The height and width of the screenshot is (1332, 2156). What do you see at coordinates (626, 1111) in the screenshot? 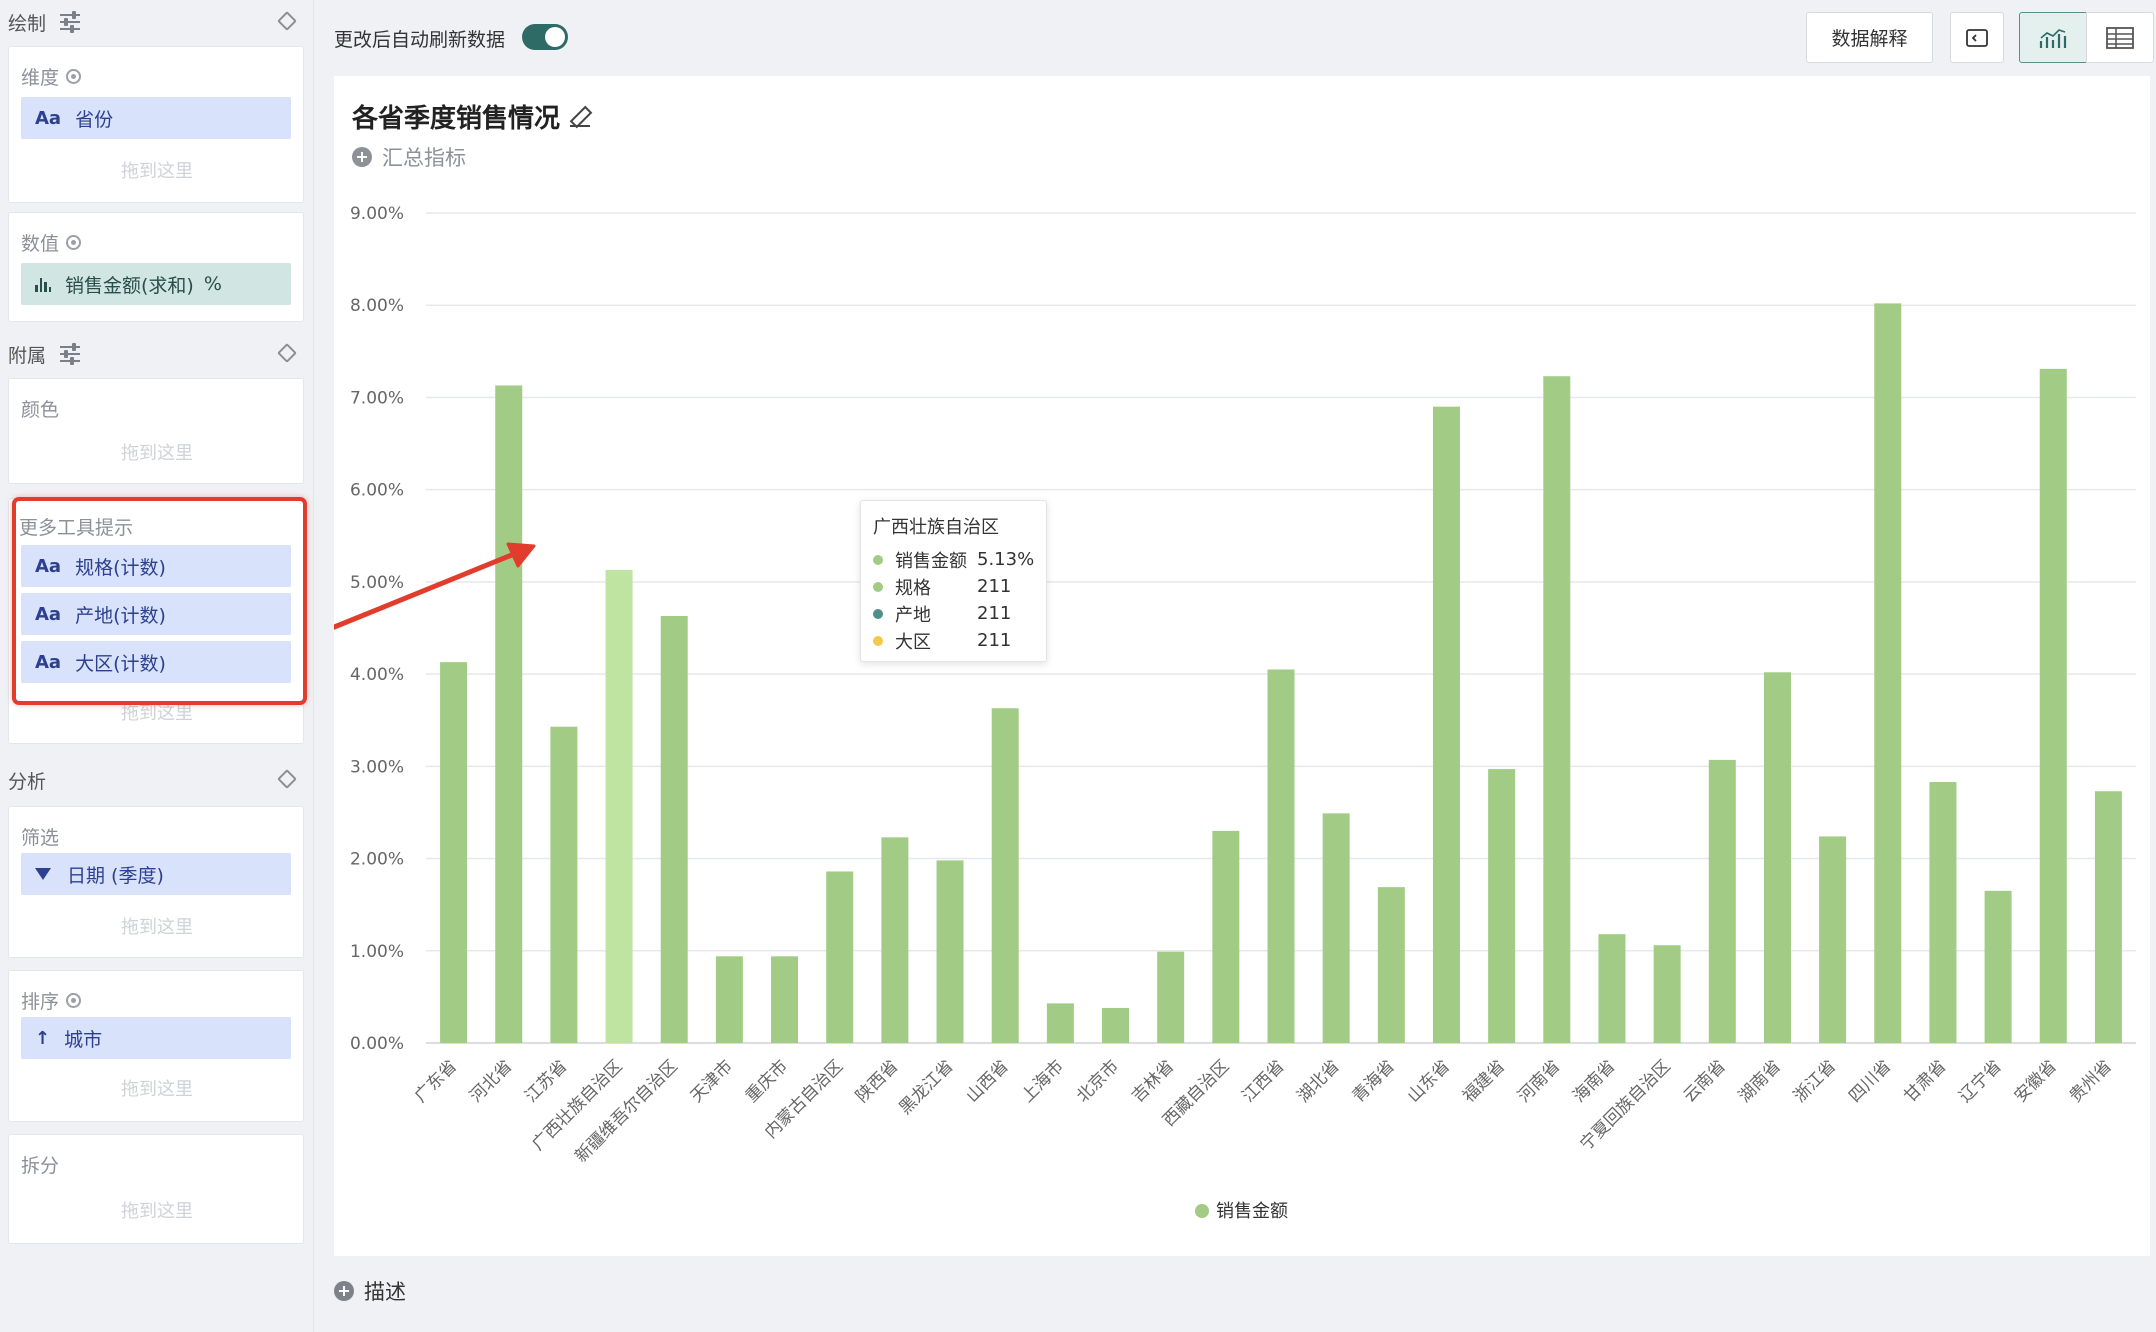
I see `x-tick-label: 新疆维吾尔自治区` at bounding box center [626, 1111].